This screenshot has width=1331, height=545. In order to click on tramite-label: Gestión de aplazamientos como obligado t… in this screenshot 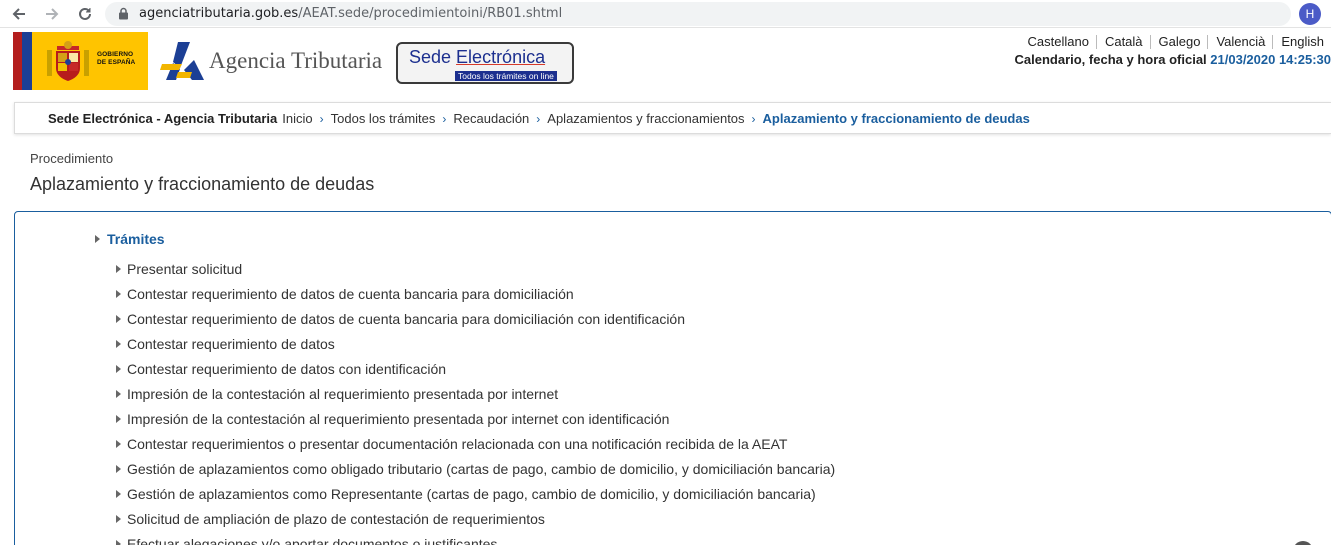, I will do `click(481, 468)`.